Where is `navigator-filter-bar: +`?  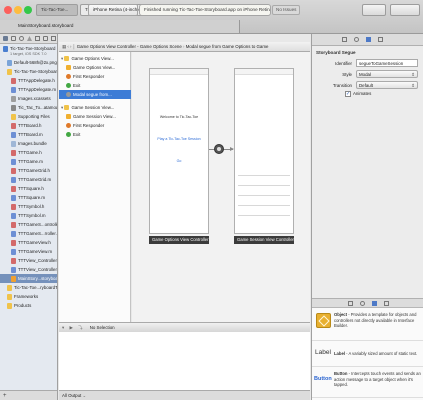
navigator-filter-bar: + is located at coordinates (28, 395).